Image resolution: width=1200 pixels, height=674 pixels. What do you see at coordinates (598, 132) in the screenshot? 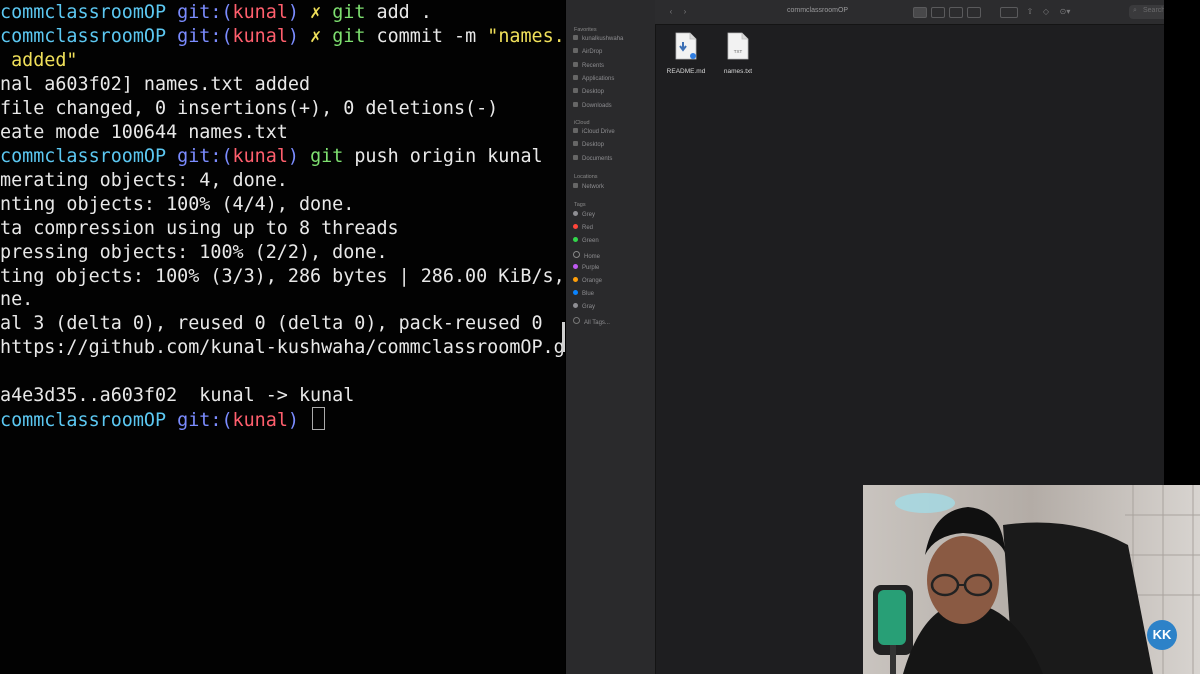
I see `sidebar-item-label: iCloud Drive` at bounding box center [598, 132].